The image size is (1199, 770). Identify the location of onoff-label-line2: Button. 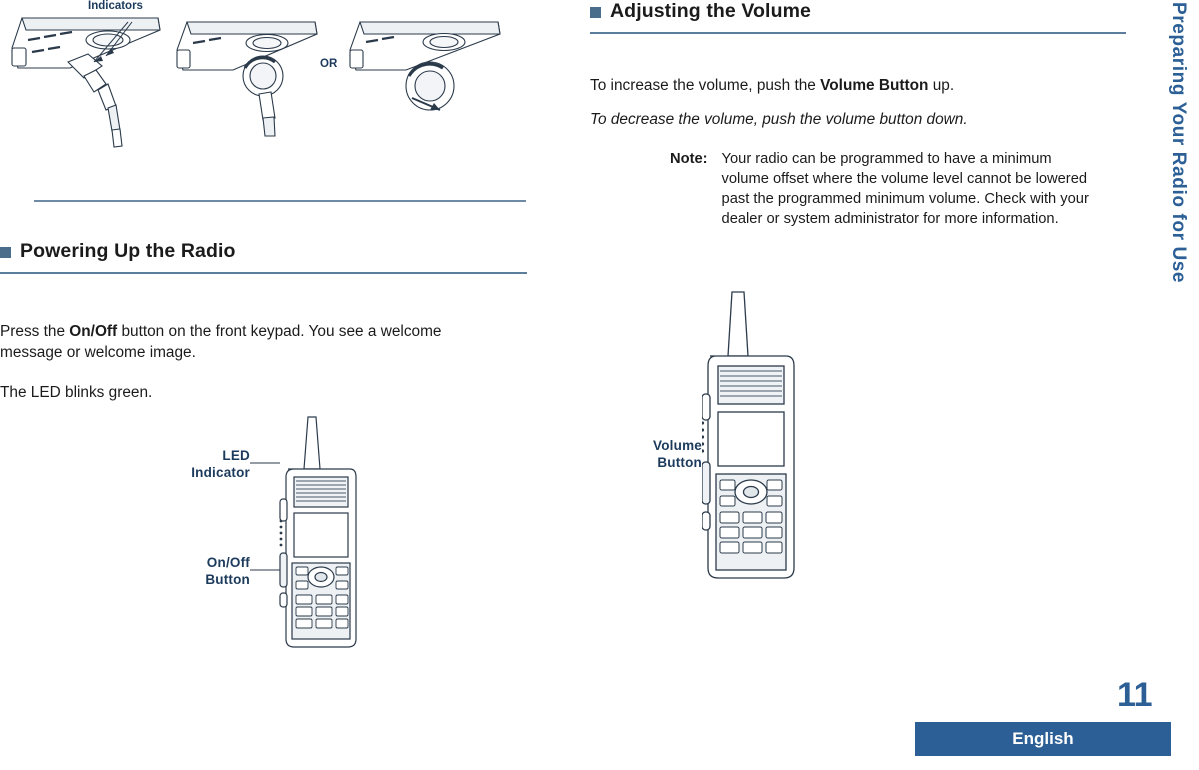
(227, 579).